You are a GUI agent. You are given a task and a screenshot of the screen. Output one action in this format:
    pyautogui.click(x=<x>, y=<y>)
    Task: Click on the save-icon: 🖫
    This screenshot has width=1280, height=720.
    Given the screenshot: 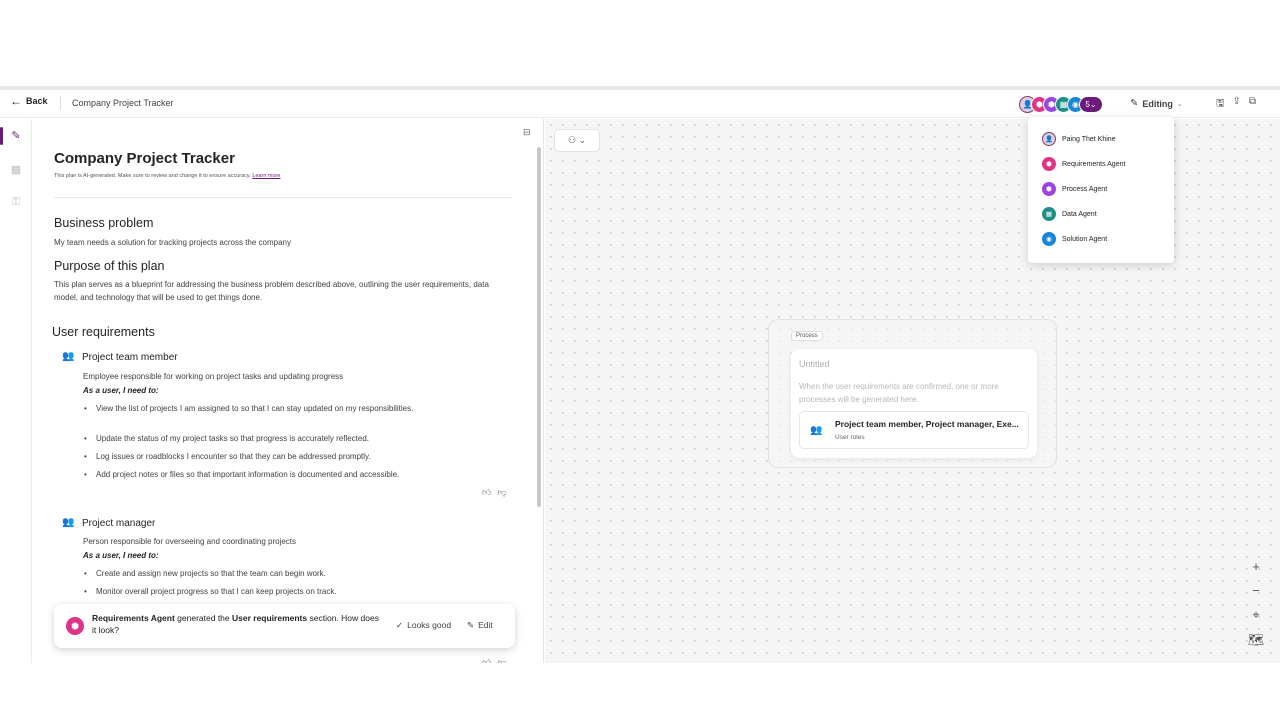 What is the action you would take?
    pyautogui.click(x=1220, y=104)
    